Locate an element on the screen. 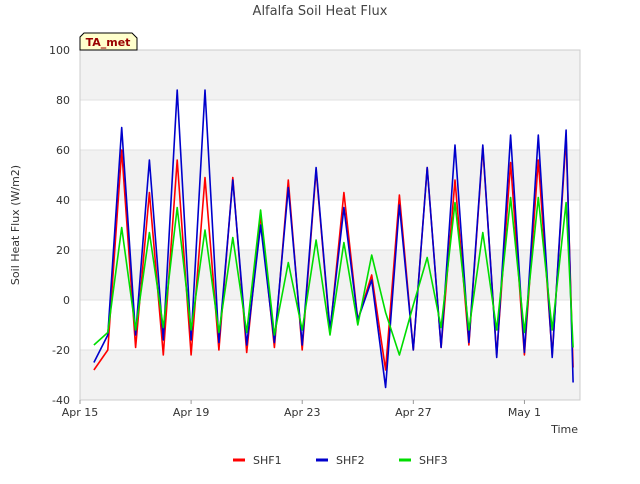 The height and width of the screenshot is (484, 640). y-tick-label: -20 is located at coordinates (61, 350).